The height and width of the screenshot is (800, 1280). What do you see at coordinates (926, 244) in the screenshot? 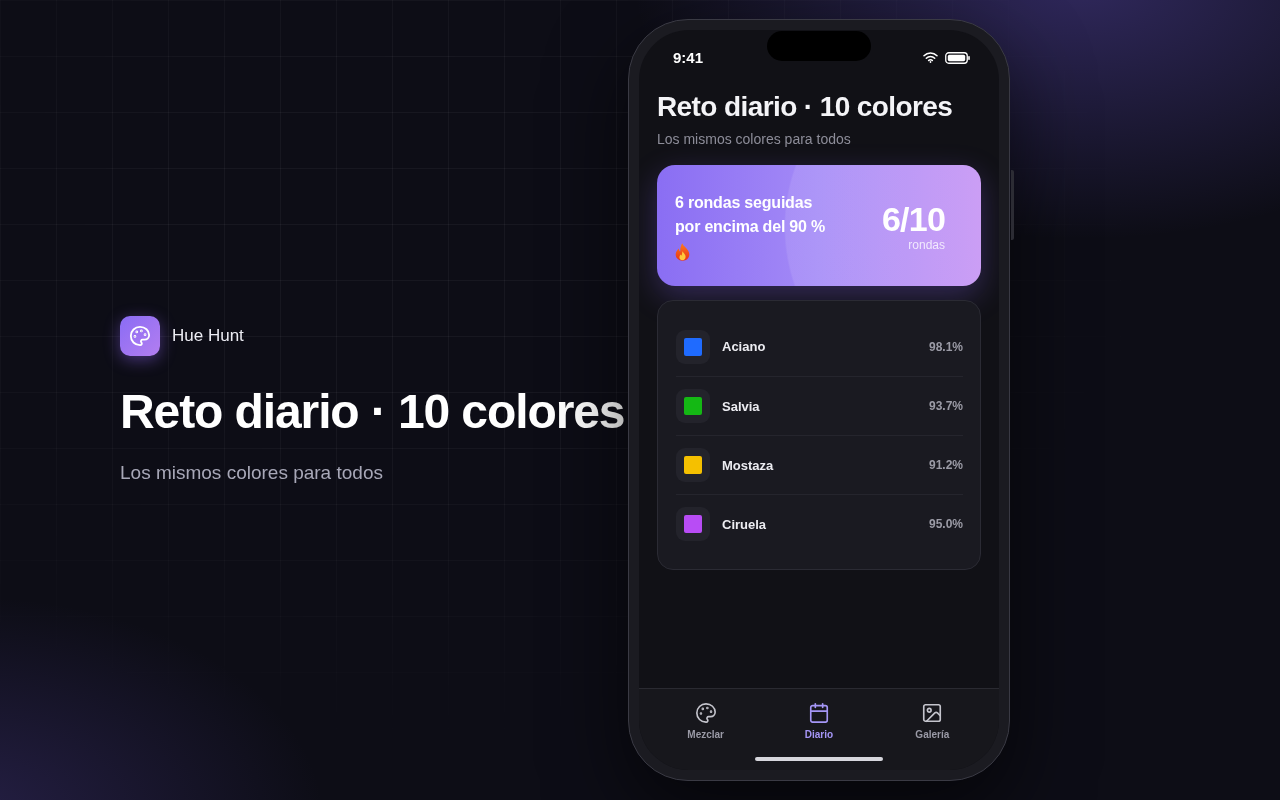
I see `round-label: rondas` at bounding box center [926, 244].